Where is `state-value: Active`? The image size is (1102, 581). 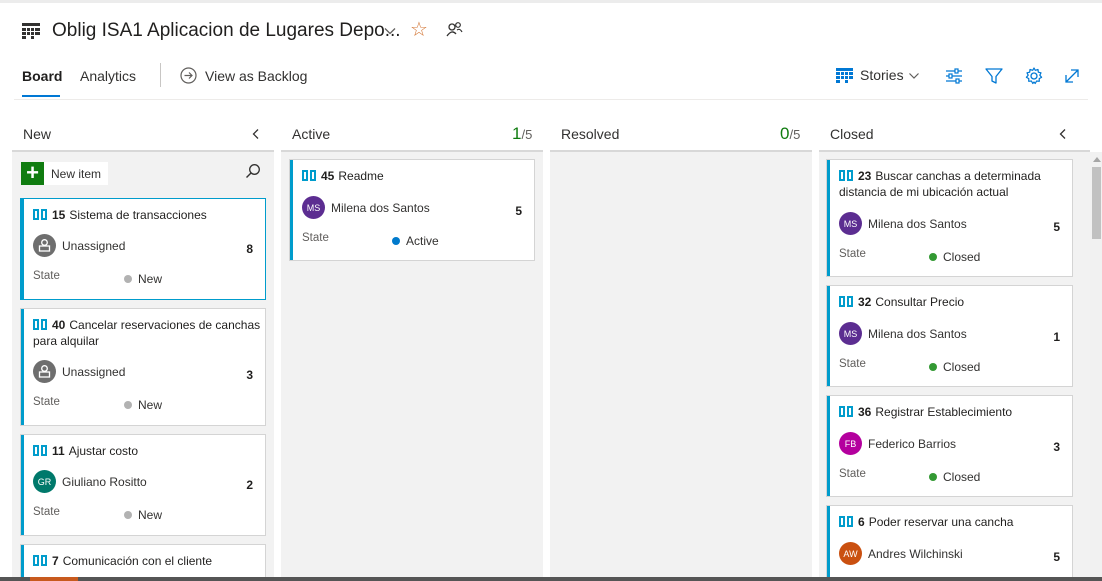 state-value: Active is located at coordinates (415, 241).